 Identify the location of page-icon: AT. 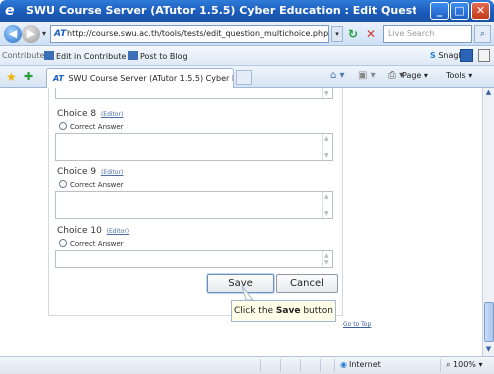
(60, 34).